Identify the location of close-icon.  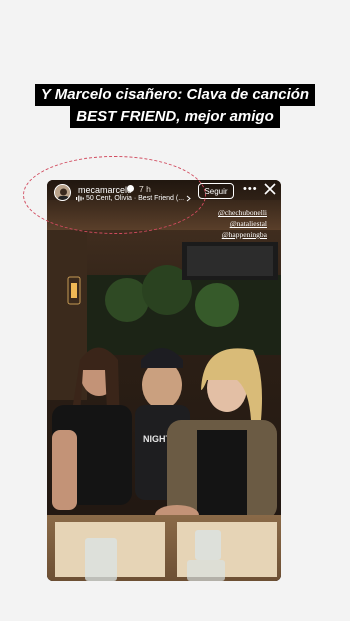
(270, 189).